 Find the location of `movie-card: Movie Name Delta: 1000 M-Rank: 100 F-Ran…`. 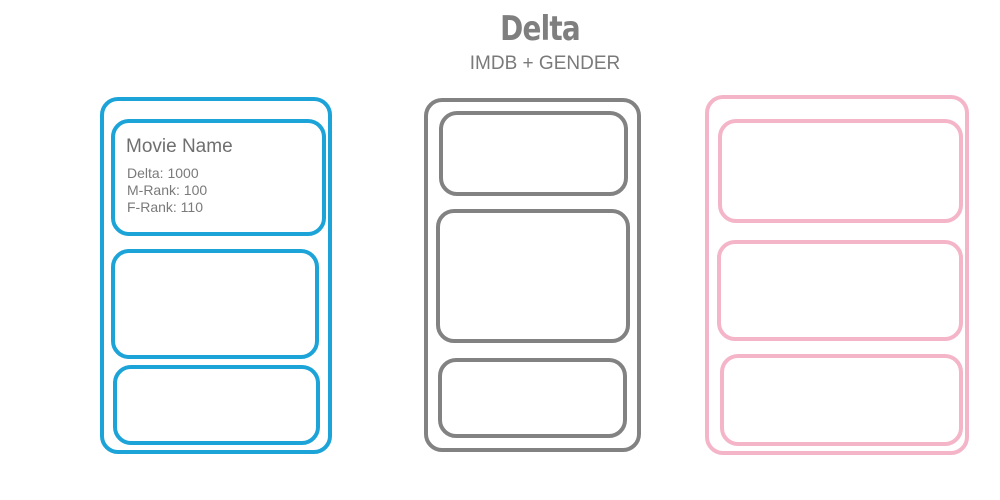

movie-card: Movie Name Delta: 1000 M-Rank: 100 F-Ran… is located at coordinates (218, 177).